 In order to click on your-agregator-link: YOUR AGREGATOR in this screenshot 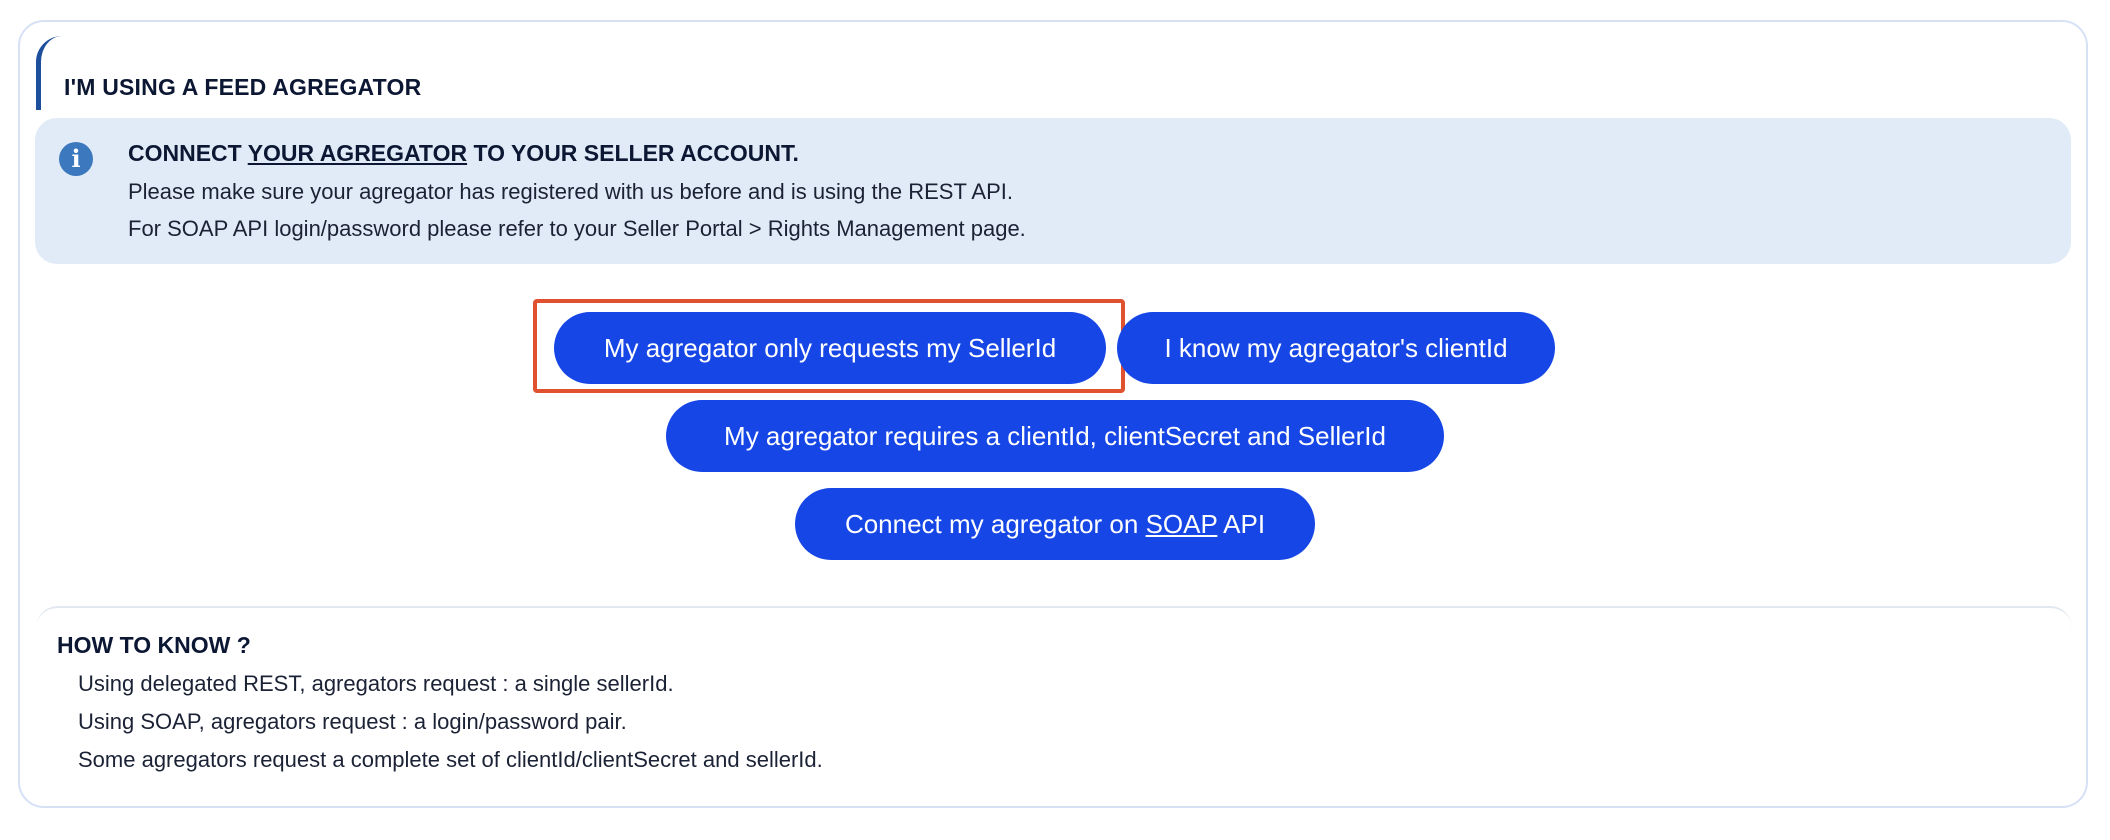, I will do `click(357, 153)`.